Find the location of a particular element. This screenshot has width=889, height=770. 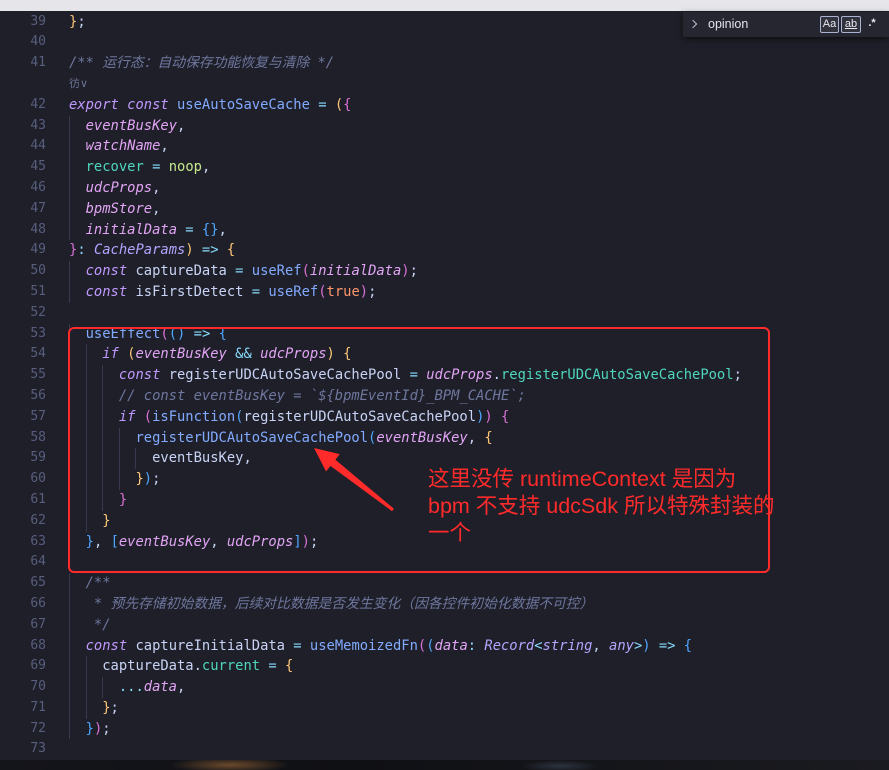

parameter-token: eventBusKey is located at coordinates (164, 541).